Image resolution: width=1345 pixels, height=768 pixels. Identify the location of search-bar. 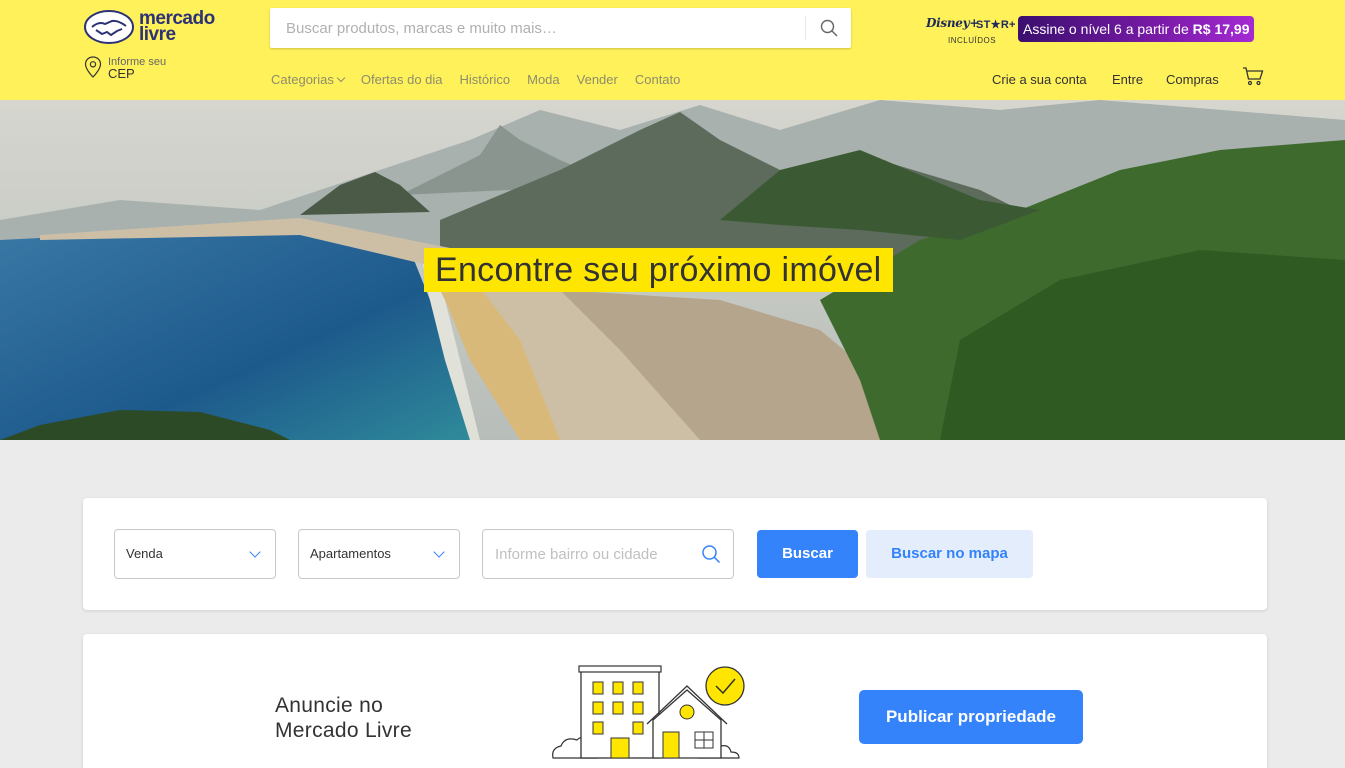
(560, 28).